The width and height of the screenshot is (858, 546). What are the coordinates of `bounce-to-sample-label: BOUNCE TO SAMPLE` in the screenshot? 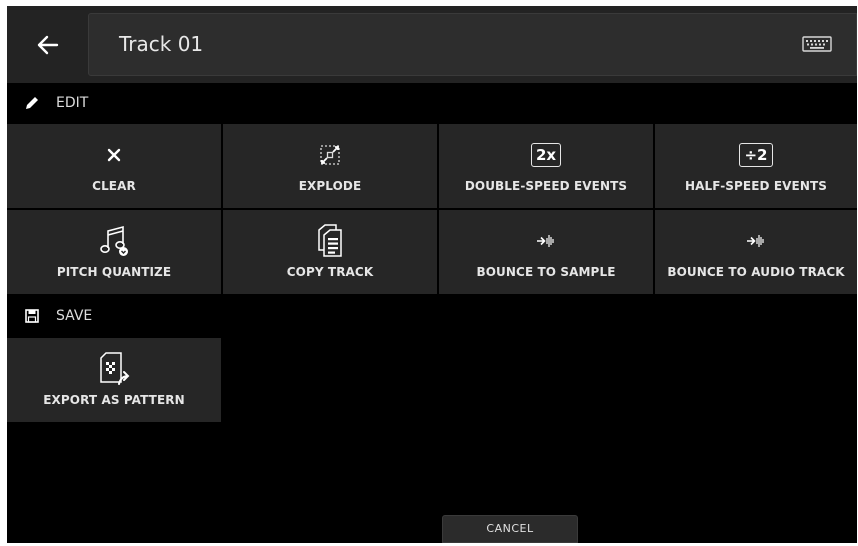 It's located at (546, 272).